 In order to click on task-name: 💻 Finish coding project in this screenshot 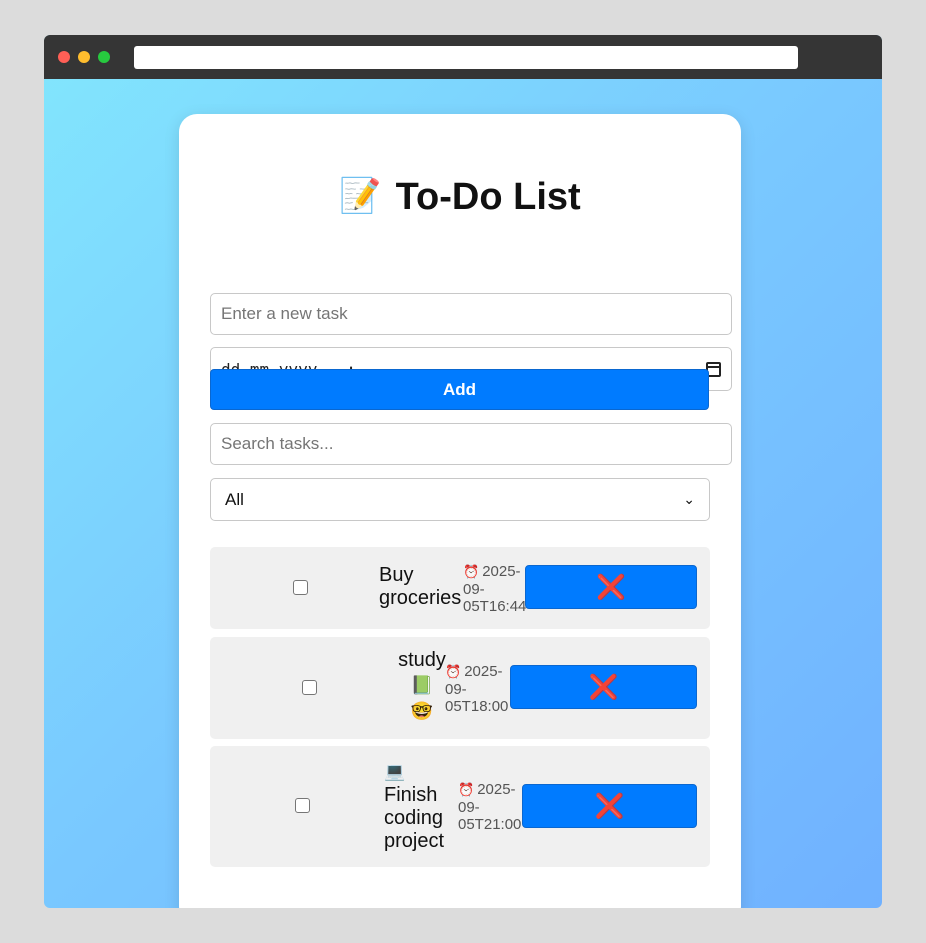, I will do `click(414, 807)`.